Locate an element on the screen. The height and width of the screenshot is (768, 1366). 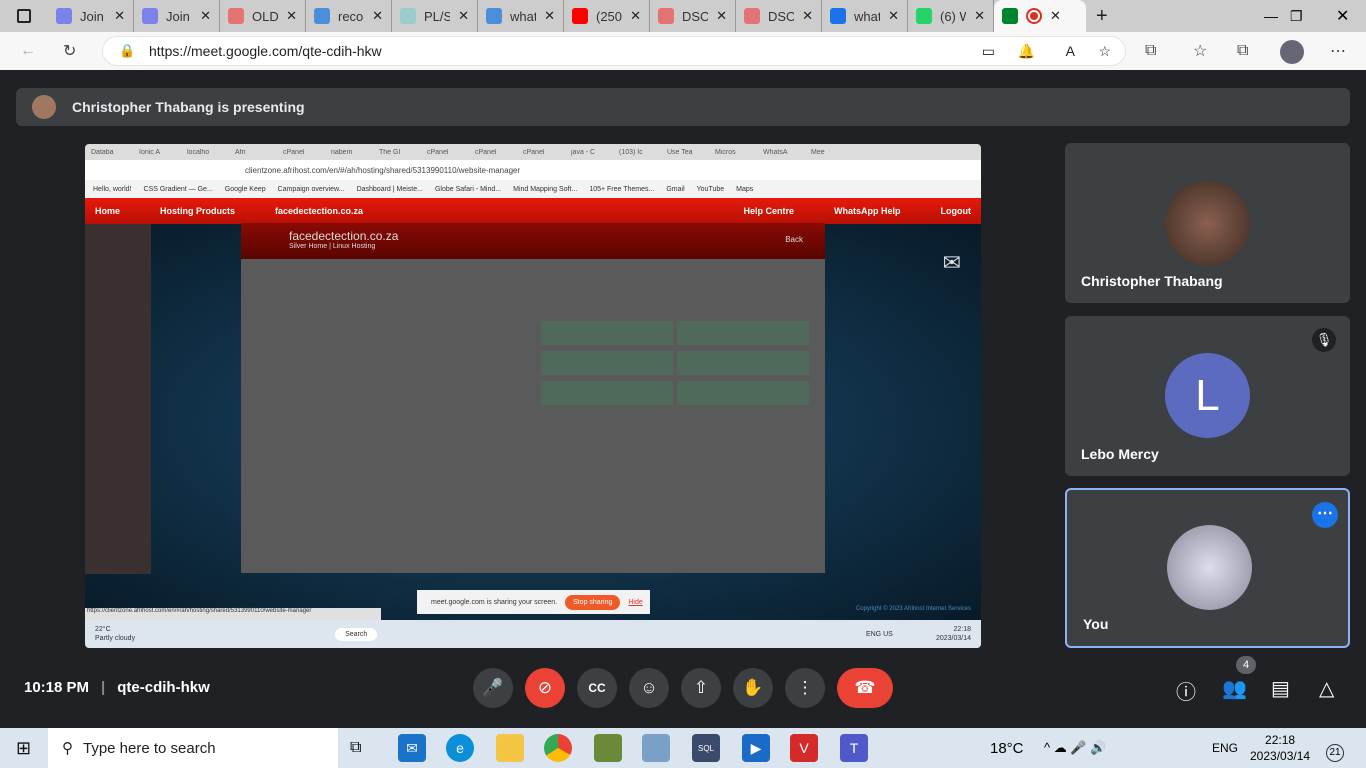
camera-icon: ▭ is located at coordinates (988, 51).